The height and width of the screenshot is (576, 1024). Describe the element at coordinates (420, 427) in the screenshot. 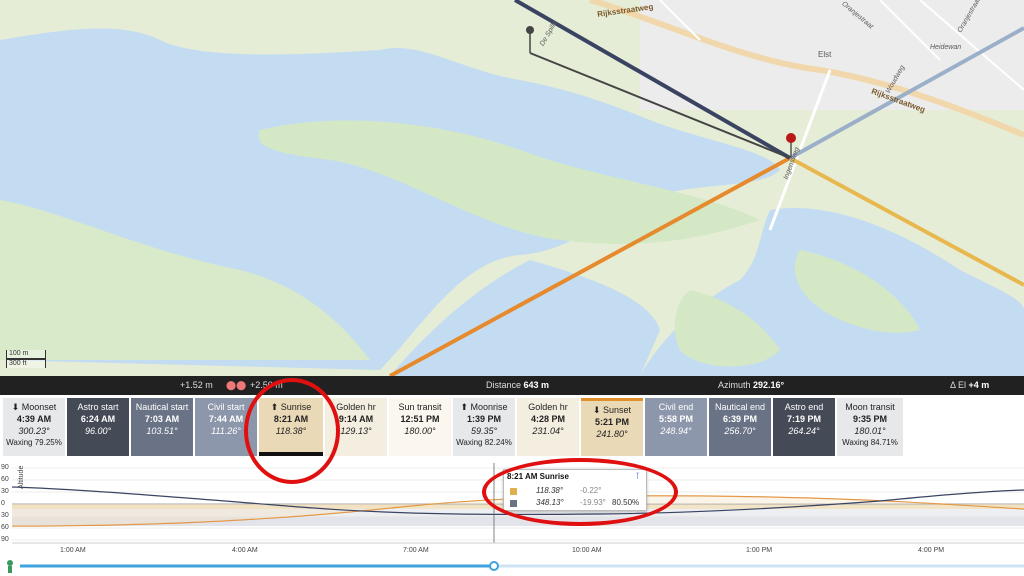

I see `event-sun-transit: Sun transit 12:51 PM 180.00°` at that location.